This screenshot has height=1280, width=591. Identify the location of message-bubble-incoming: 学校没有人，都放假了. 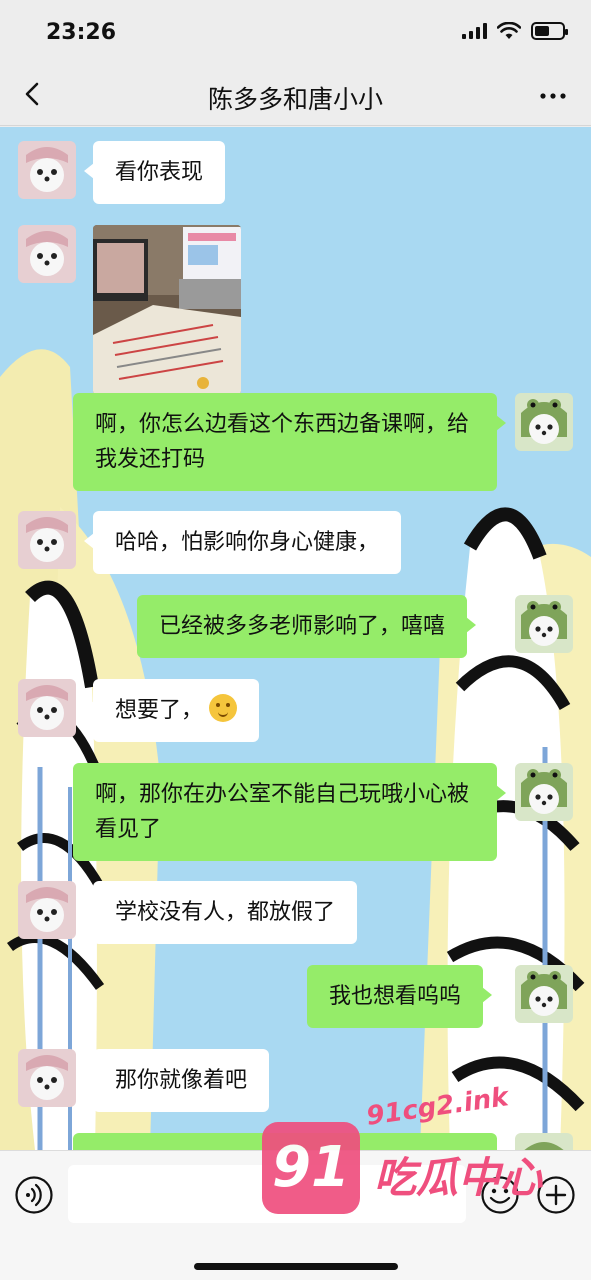
(220, 912).